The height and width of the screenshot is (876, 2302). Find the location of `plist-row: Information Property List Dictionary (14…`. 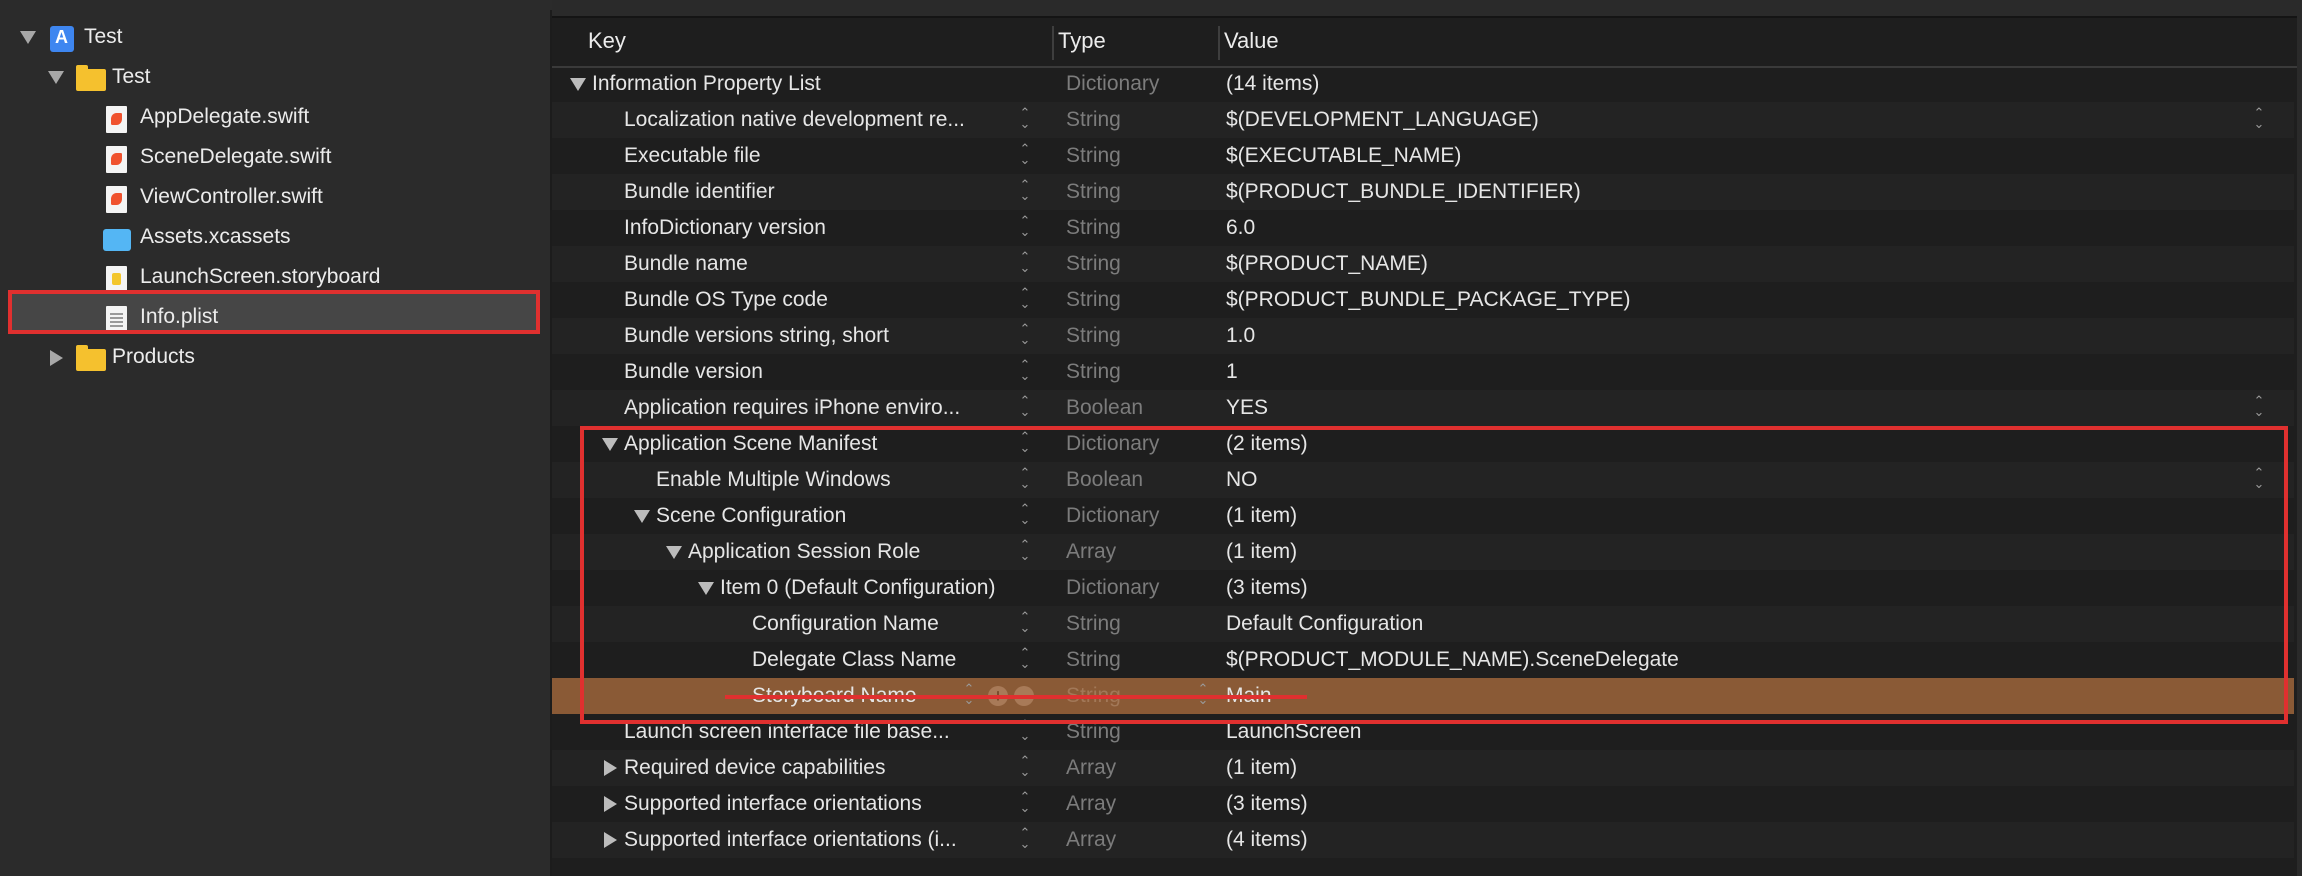

plist-row: Information Property List Dictionary (14… is located at coordinates (1423, 84).